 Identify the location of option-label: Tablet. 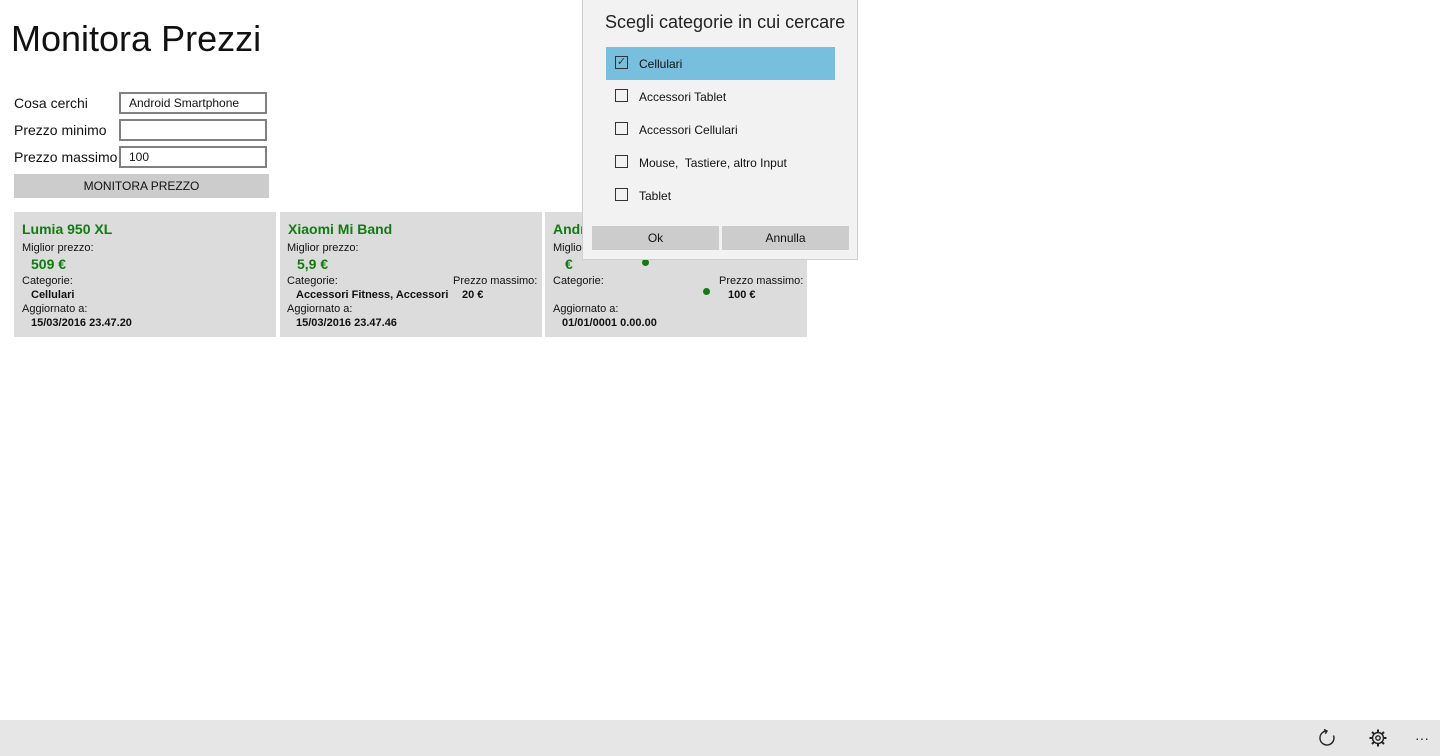
(655, 196).